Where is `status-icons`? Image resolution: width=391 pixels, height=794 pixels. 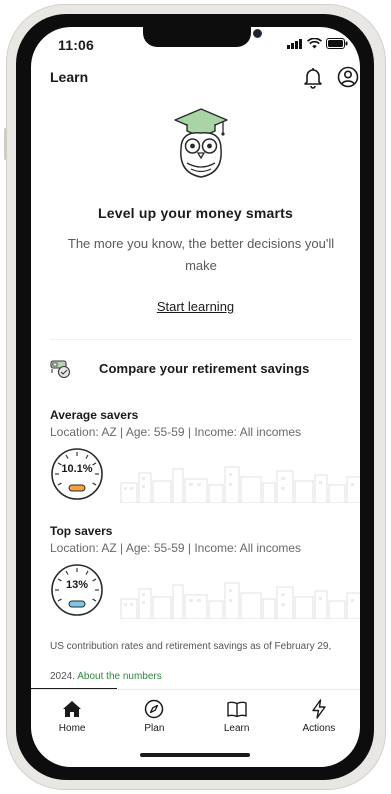
status-icons is located at coordinates (317, 43).